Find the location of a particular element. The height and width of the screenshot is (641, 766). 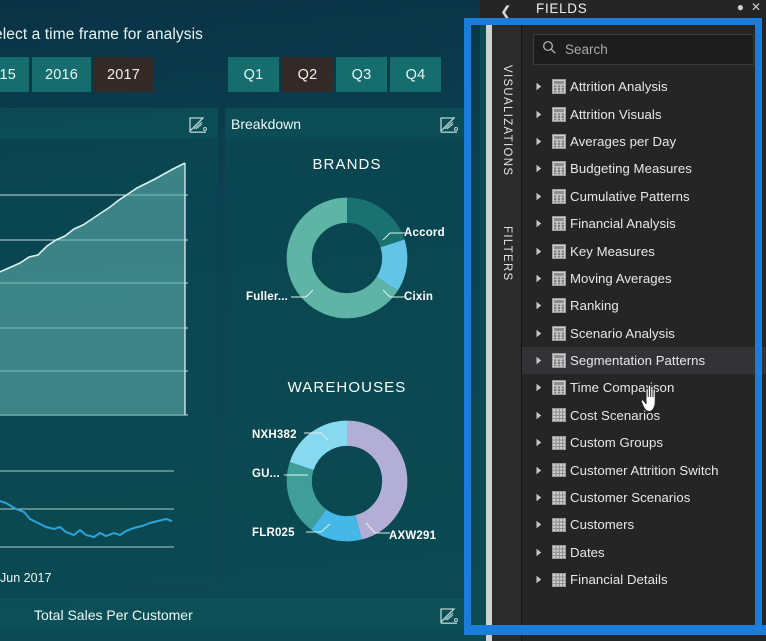

year-chip-2016: 2016 is located at coordinates (61, 74).